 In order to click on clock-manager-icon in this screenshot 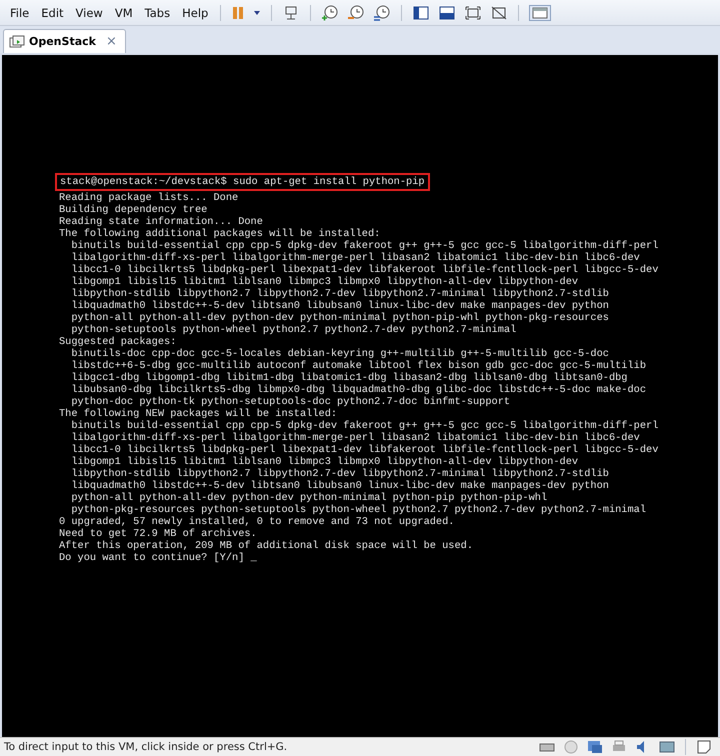, I will do `click(382, 12)`.